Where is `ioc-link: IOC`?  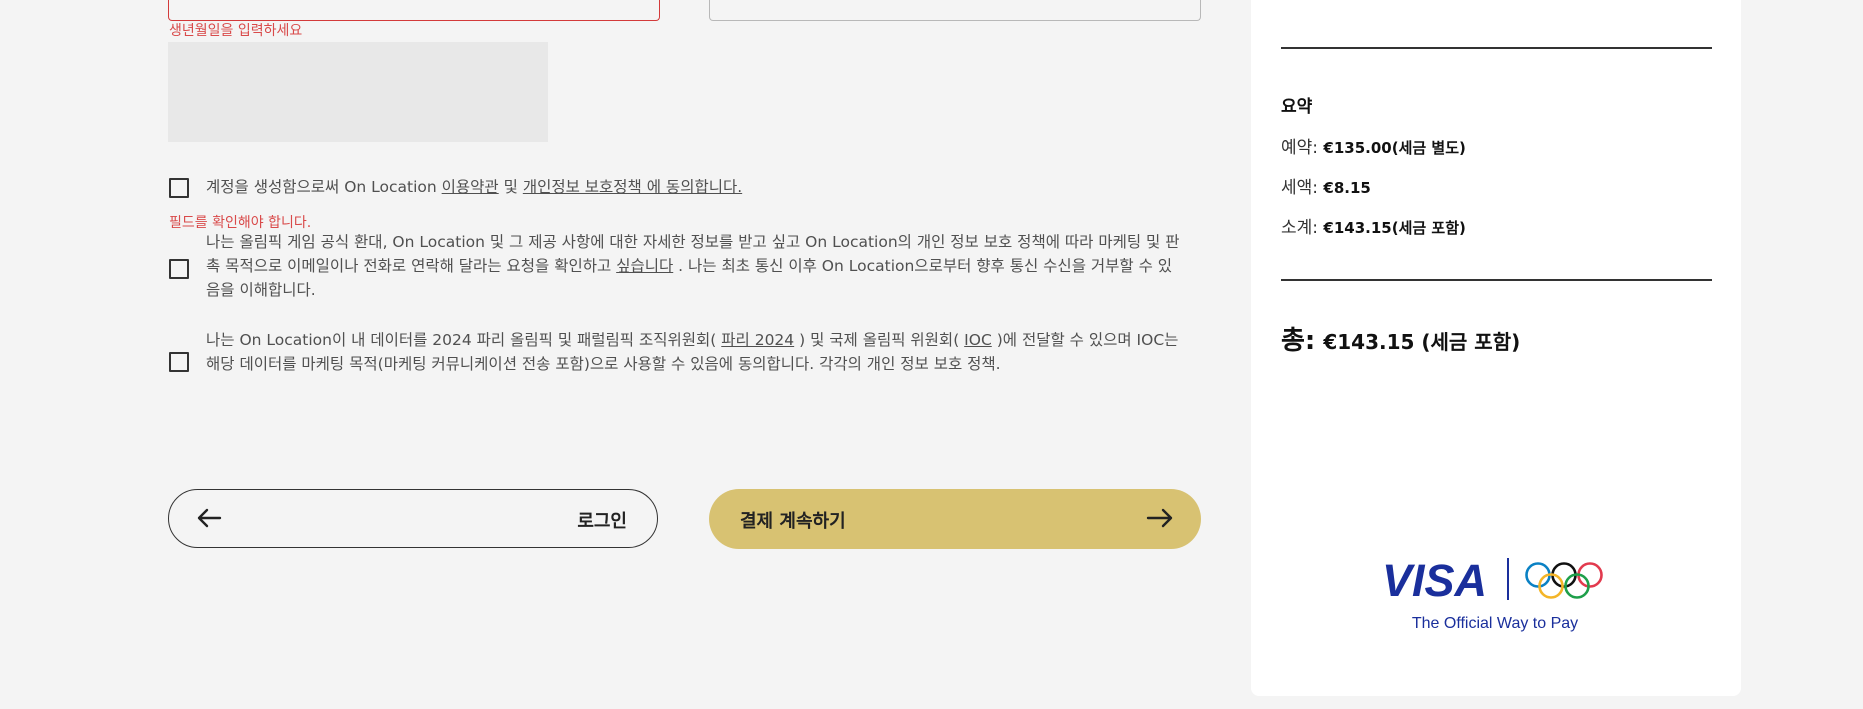 ioc-link: IOC is located at coordinates (978, 340).